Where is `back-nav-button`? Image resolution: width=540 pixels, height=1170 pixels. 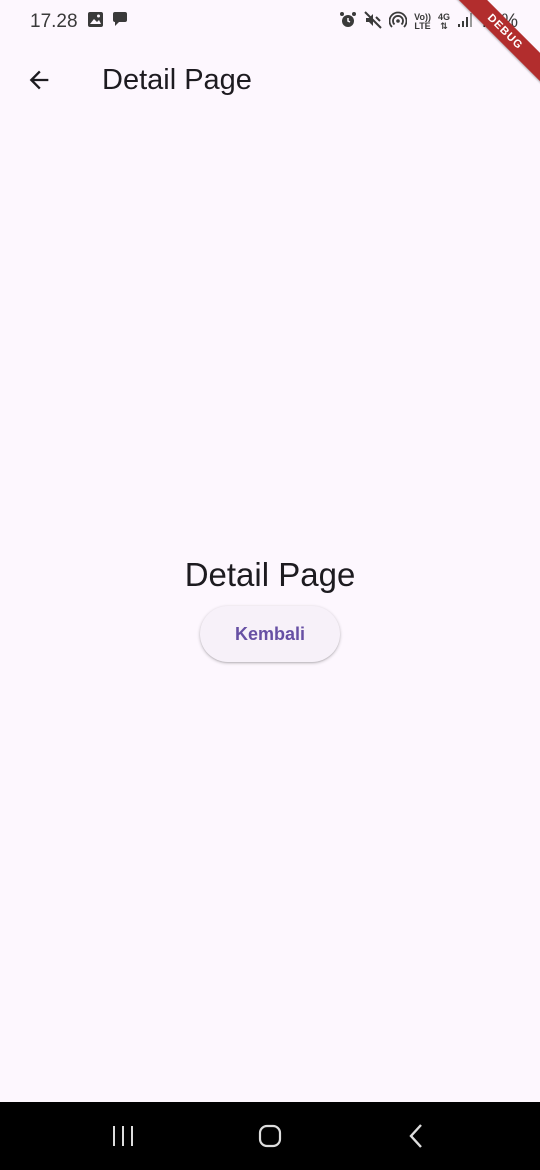
back-nav-button is located at coordinates (417, 1136).